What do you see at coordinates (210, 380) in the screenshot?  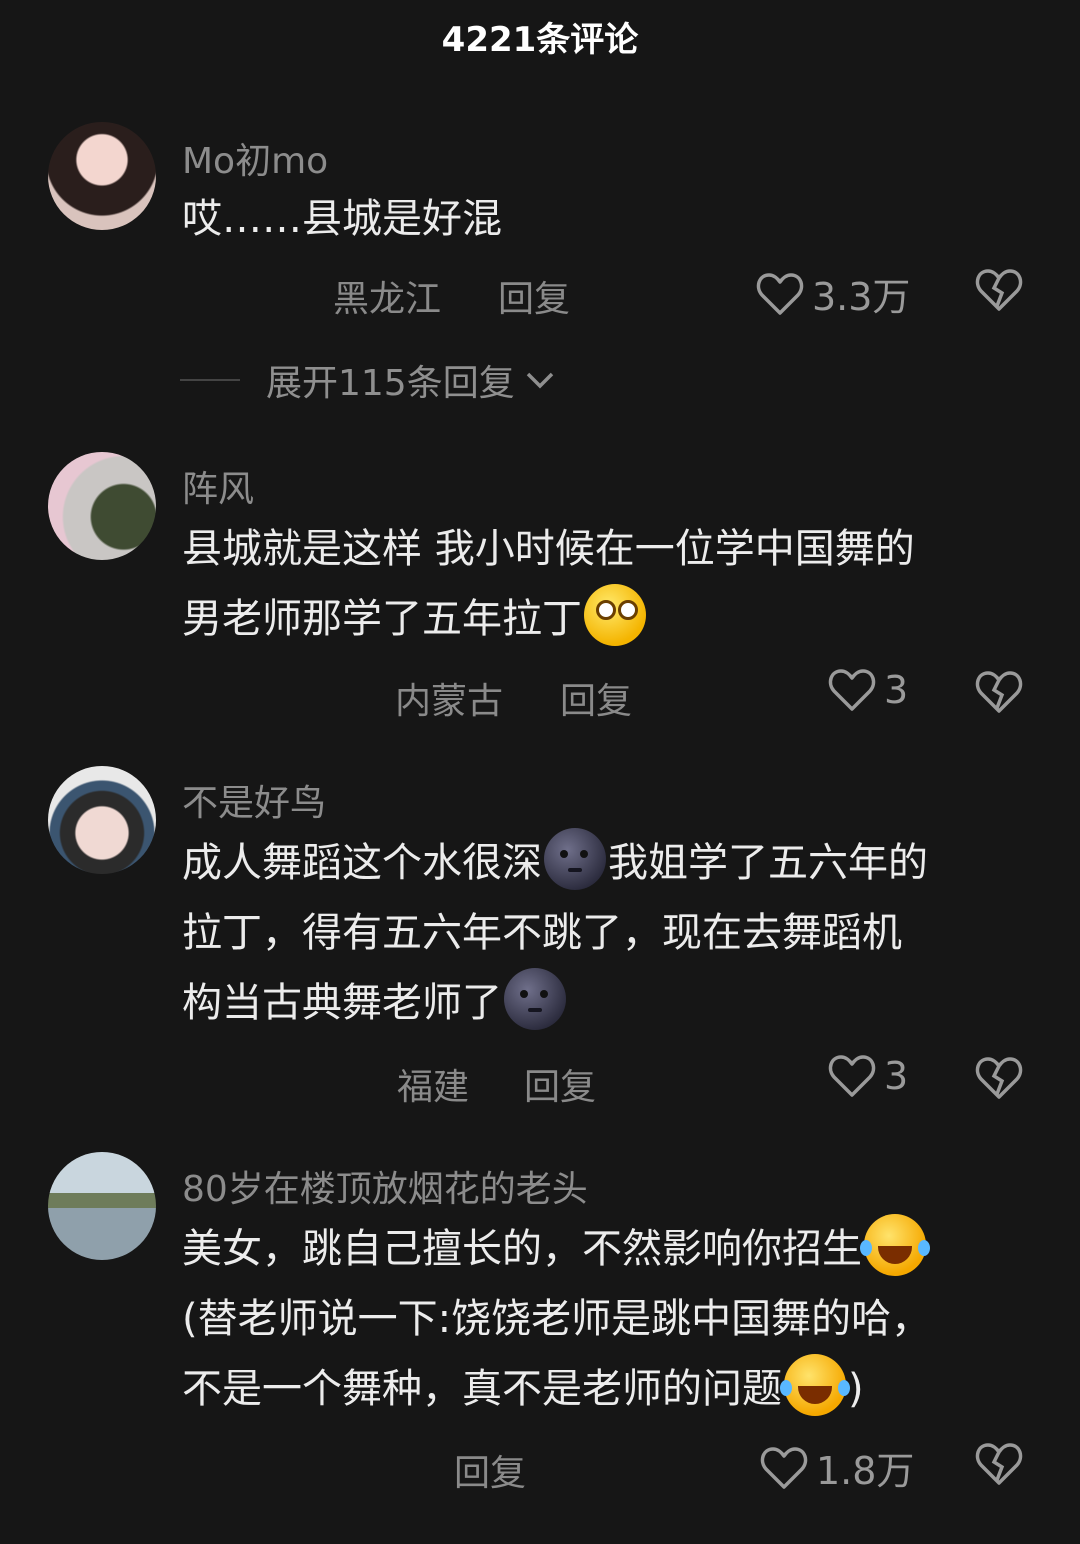 I see `divider` at bounding box center [210, 380].